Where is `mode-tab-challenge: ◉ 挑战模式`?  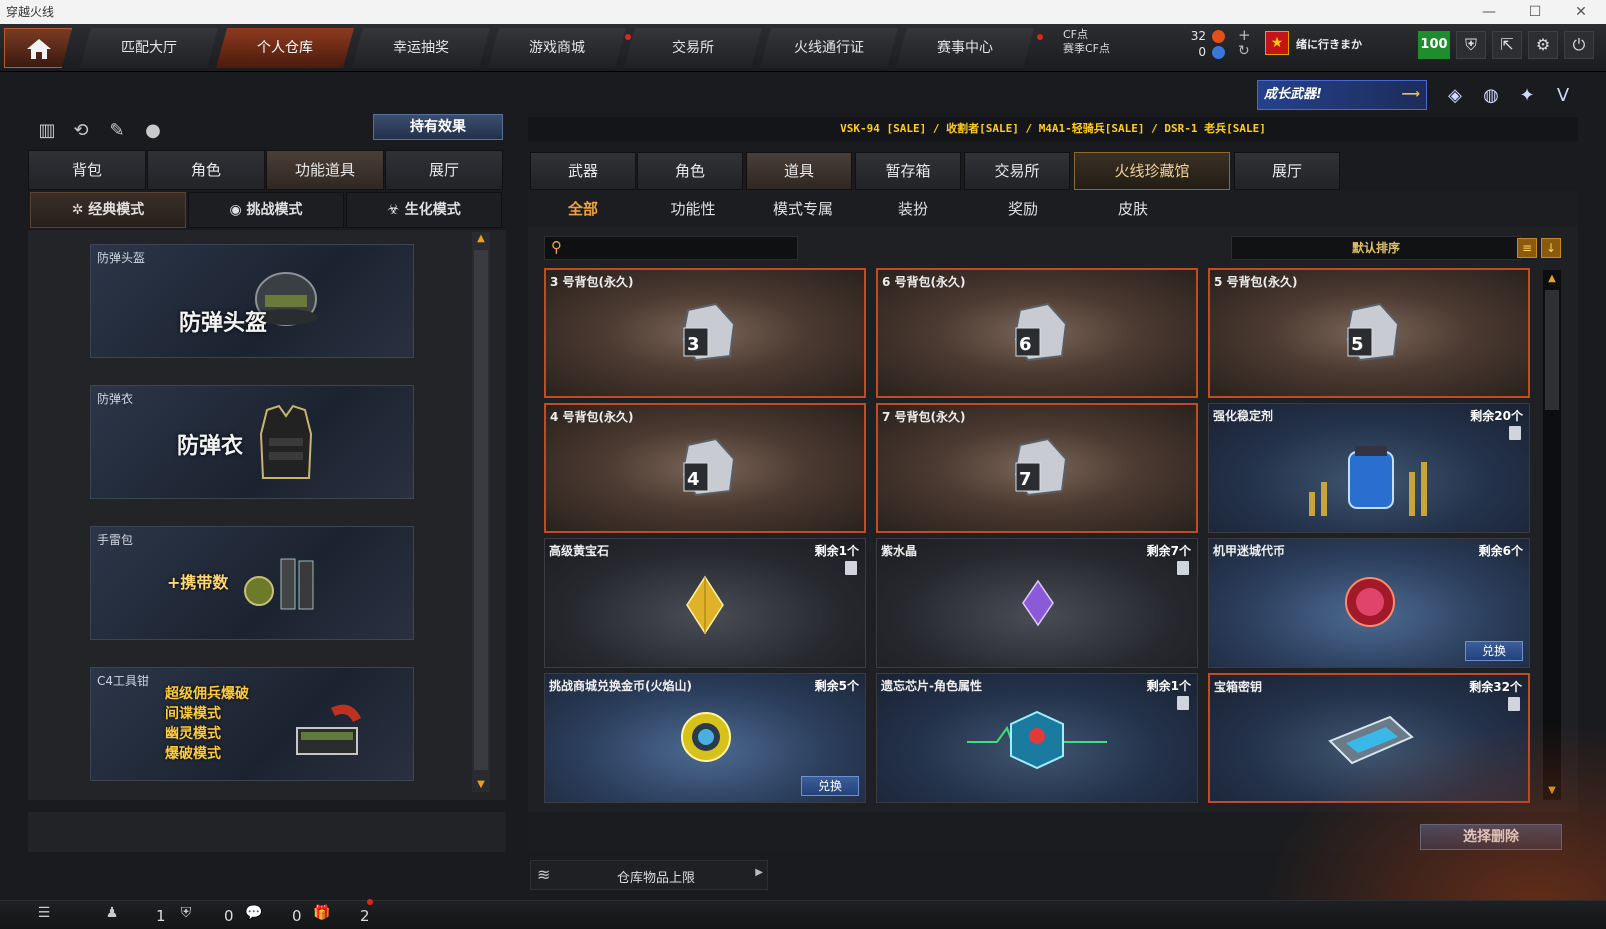 mode-tab-challenge: ◉ 挑战模式 is located at coordinates (266, 210).